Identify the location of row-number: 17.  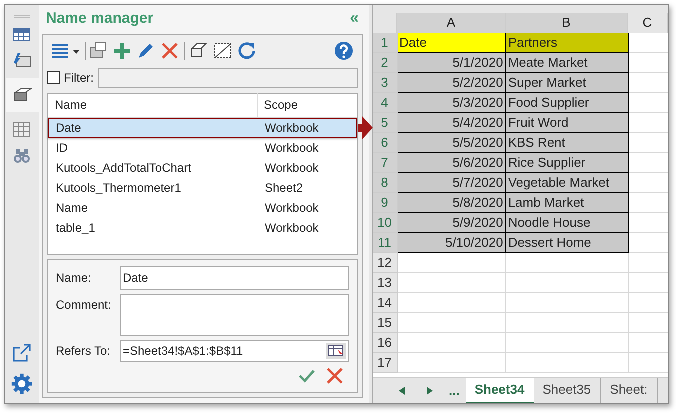
(385, 363).